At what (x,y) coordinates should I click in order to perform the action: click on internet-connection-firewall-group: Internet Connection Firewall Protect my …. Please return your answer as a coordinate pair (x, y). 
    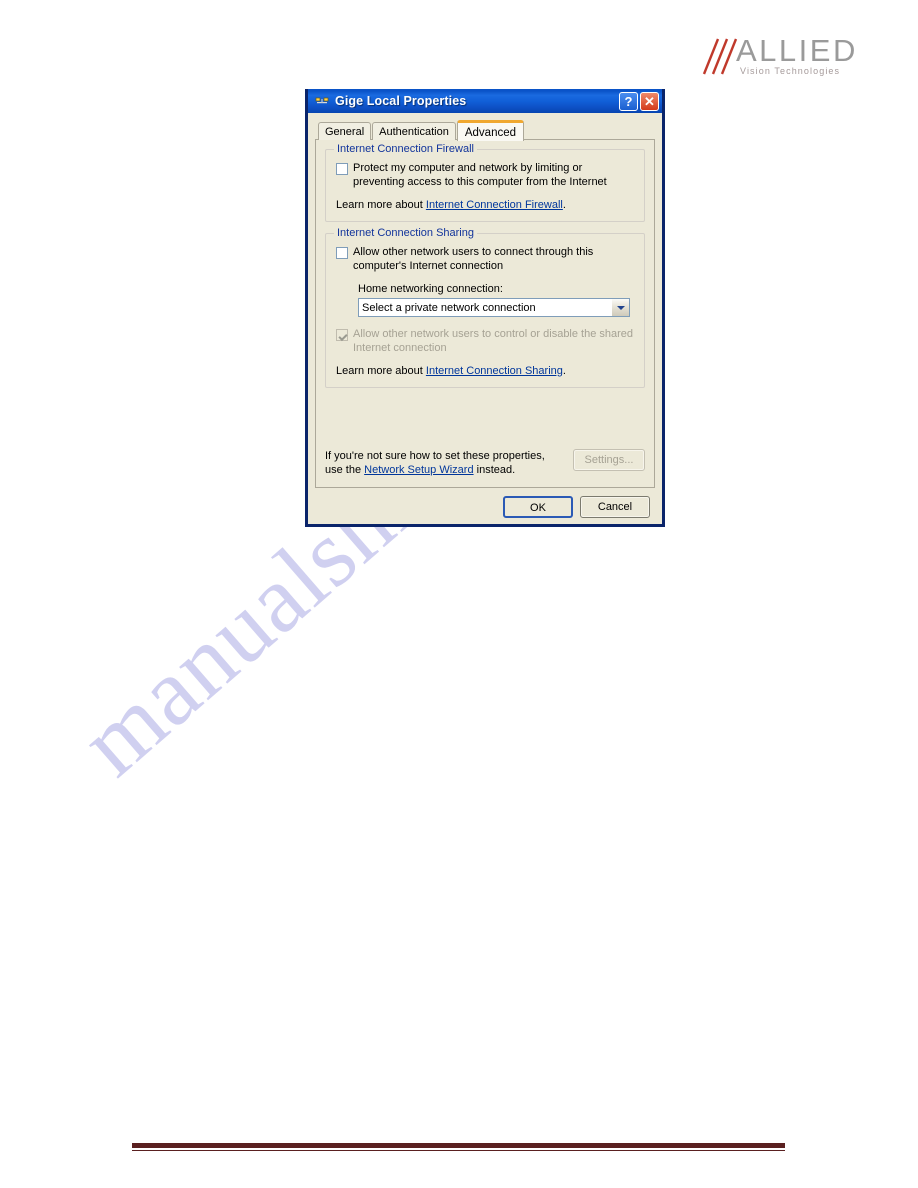
    Looking at the image, I should click on (485, 182).